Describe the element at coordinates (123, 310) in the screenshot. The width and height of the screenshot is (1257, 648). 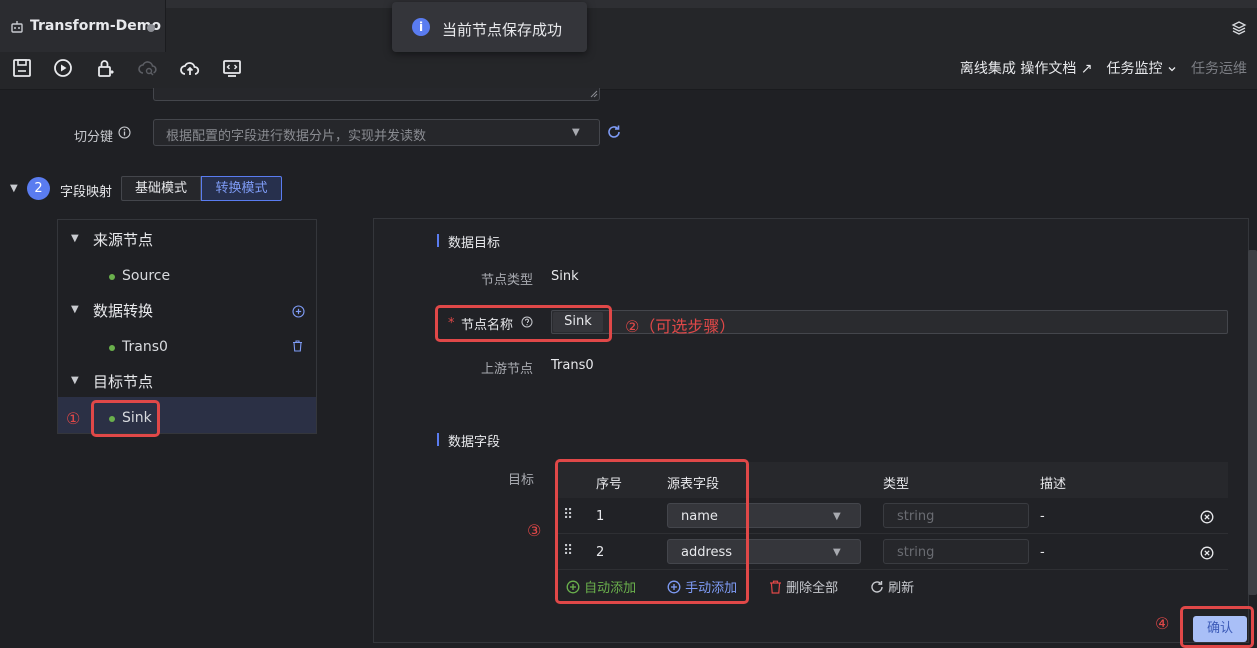
I see `tree-group-transform: 数据转换` at that location.